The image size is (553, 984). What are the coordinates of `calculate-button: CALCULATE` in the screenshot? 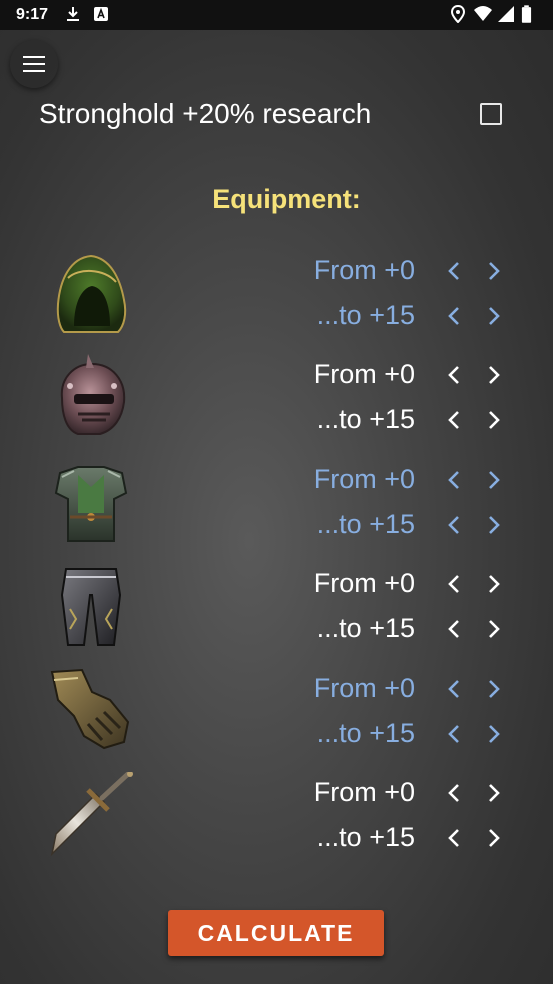 It's located at (276, 933).